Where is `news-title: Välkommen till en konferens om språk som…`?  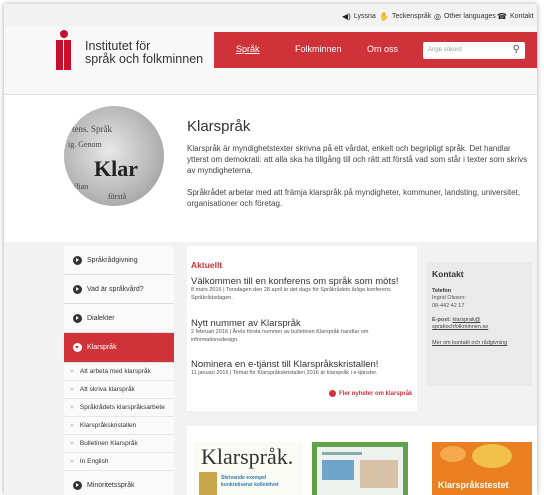 news-title: Välkommen till en konferens om språk som… is located at coordinates (303, 281).